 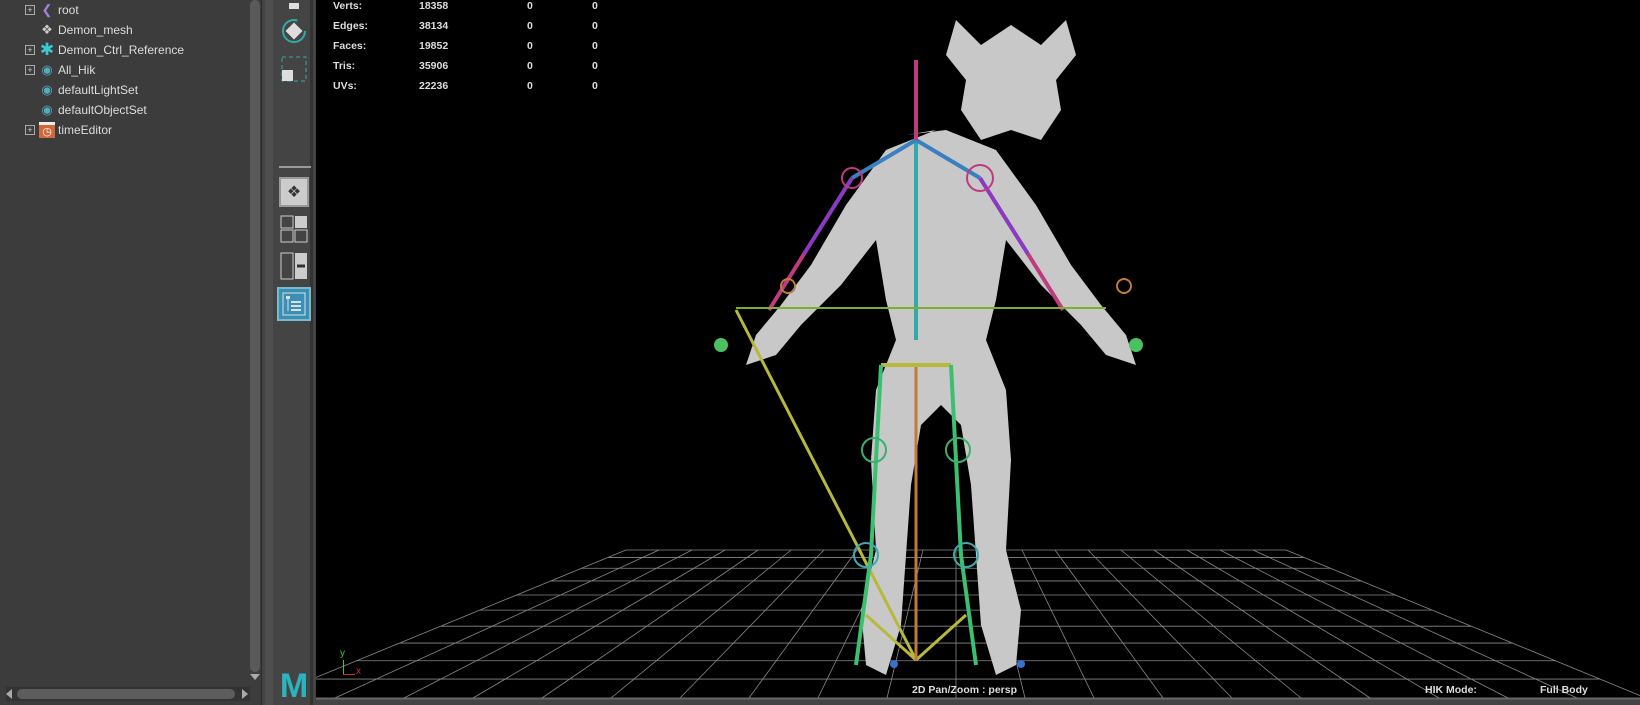 I want to click on scrollbar-thumb, so click(x=126, y=694).